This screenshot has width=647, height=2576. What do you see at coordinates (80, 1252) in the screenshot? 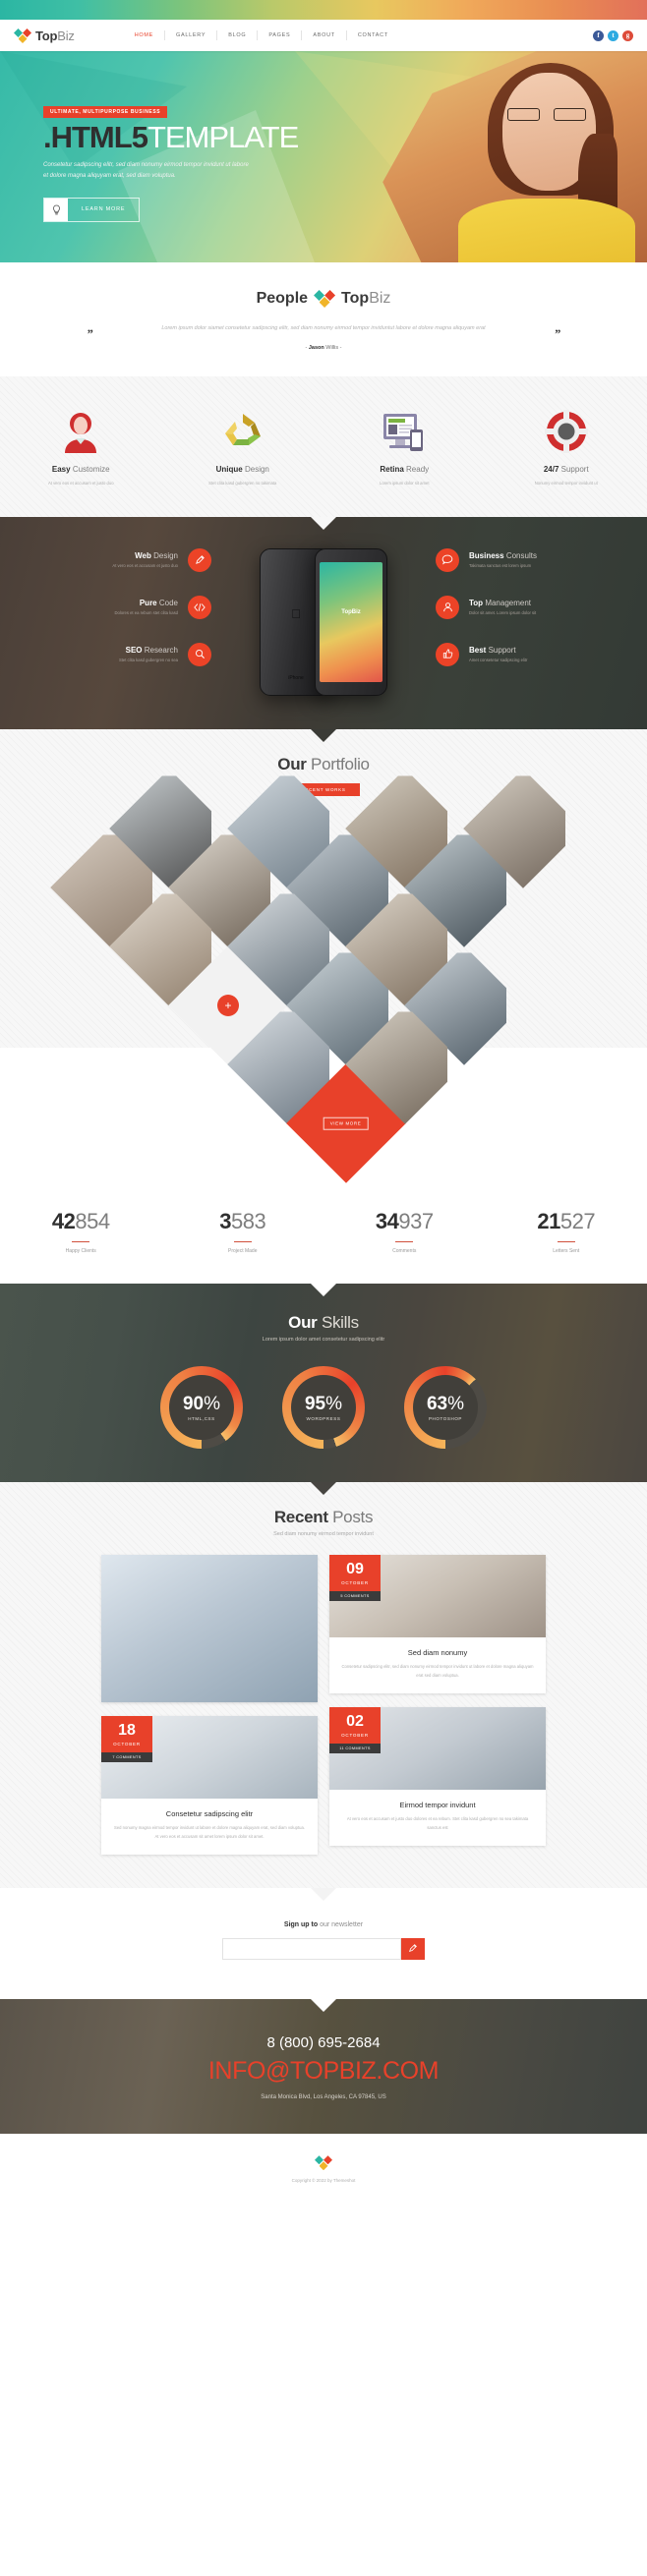
I see `counter-label: Happy Clients` at bounding box center [80, 1252].